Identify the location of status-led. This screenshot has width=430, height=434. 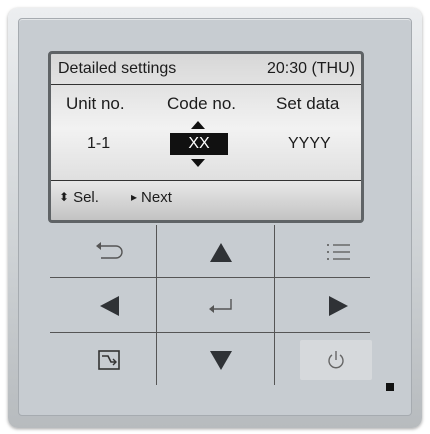
(390, 387).